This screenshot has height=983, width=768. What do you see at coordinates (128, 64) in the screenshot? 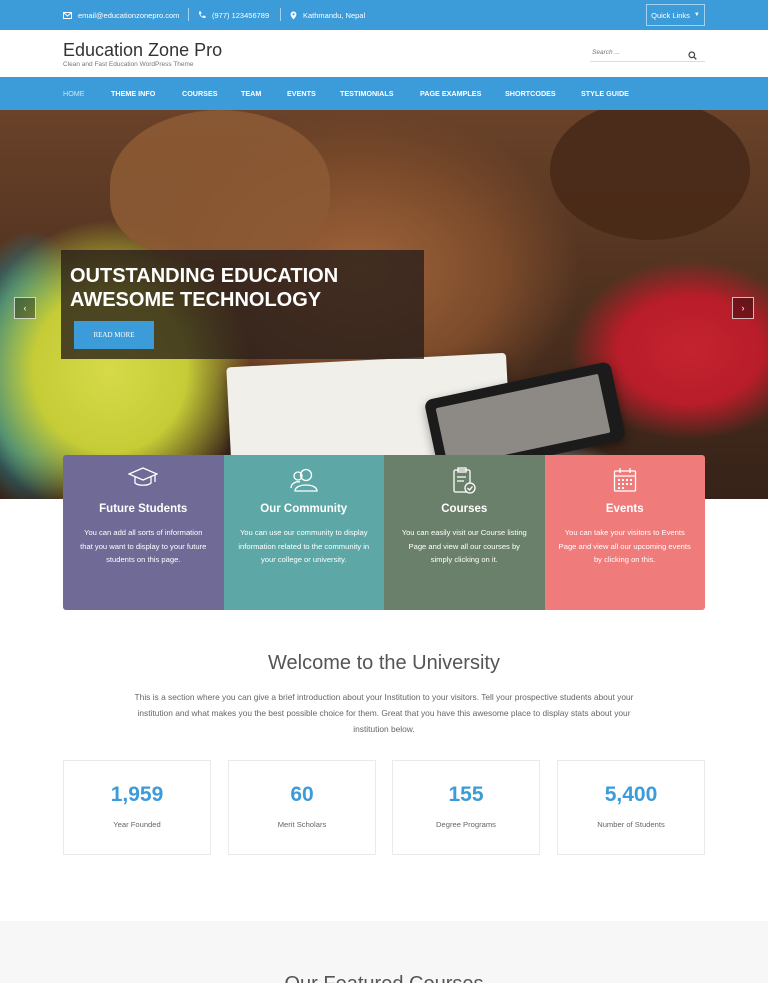
I see `site-tagline: Clean and Fast Education WordPress Theme` at bounding box center [128, 64].